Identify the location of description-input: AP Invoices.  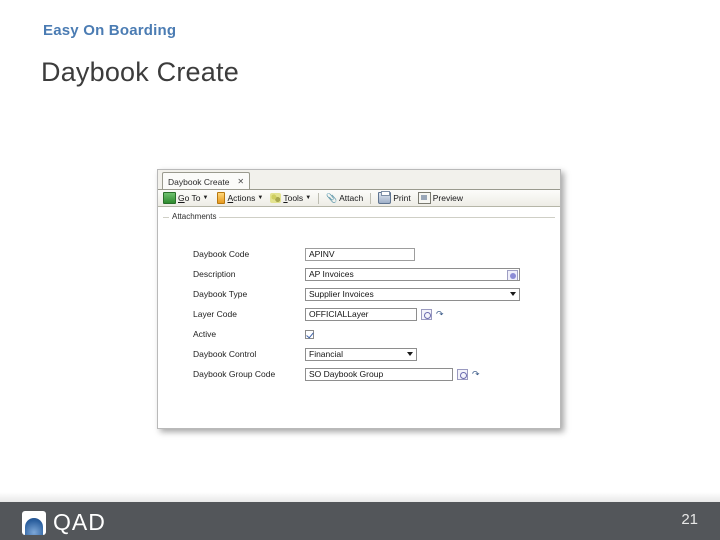
(412, 274).